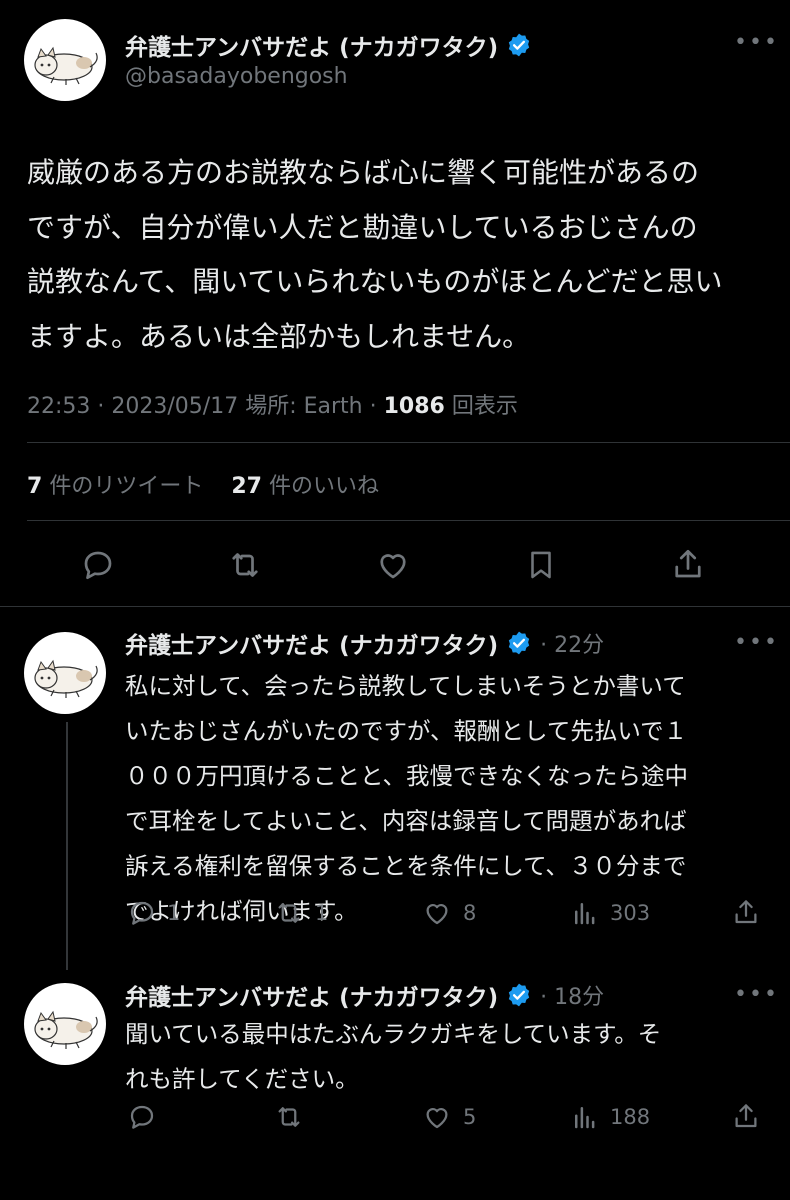 The width and height of the screenshot is (790, 1200). Describe the element at coordinates (414, 406) in the screenshot. I see `views-count: 1086` at that location.